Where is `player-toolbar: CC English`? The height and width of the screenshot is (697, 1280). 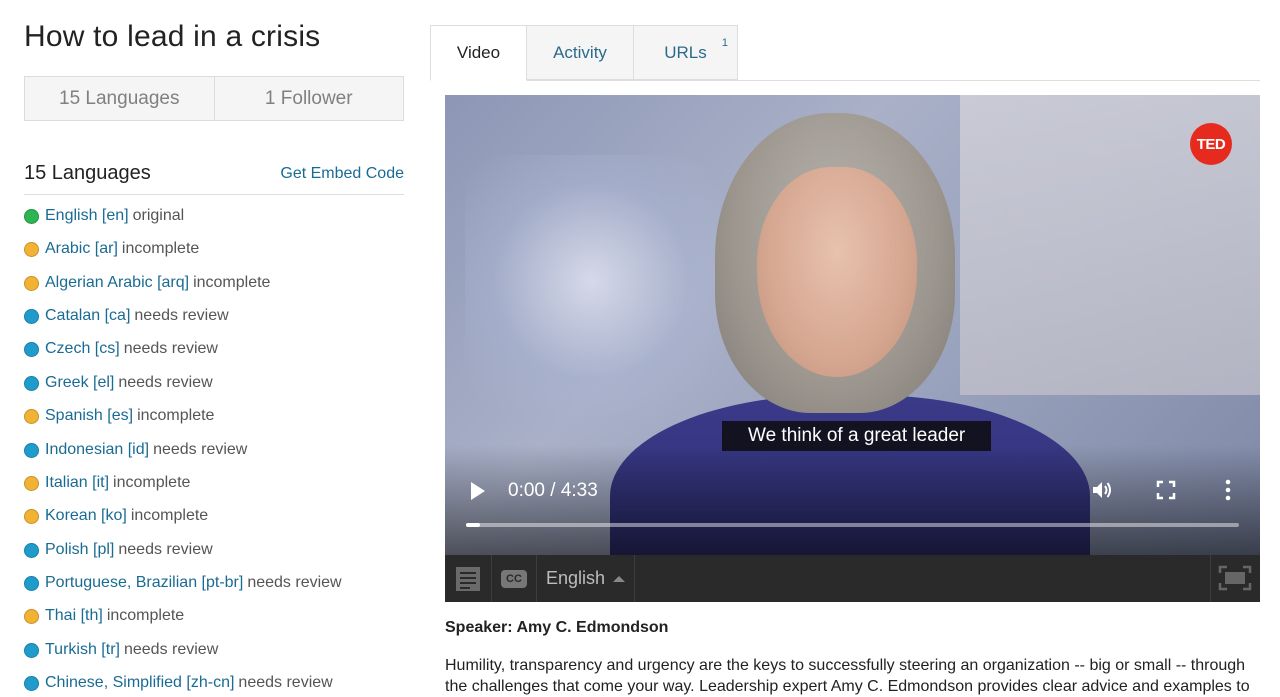 player-toolbar: CC English is located at coordinates (852, 578).